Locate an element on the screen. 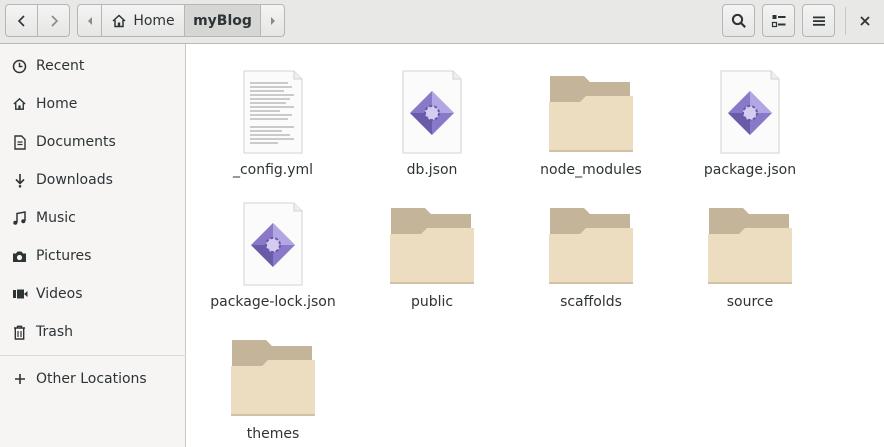 This screenshot has height=447, width=884. breadcrumb-current-label: myBlog is located at coordinates (222, 20).